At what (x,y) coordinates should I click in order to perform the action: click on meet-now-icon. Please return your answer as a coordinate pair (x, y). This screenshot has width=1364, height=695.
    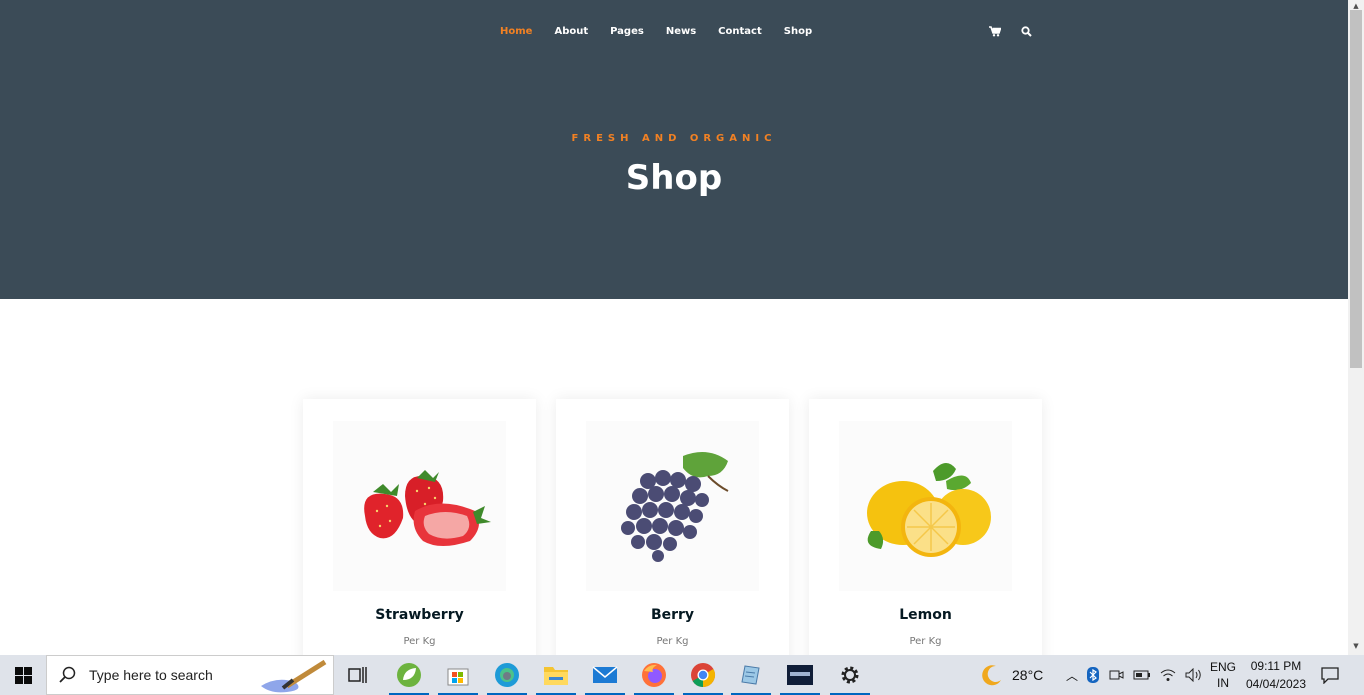
    Looking at the image, I should click on (1116, 675).